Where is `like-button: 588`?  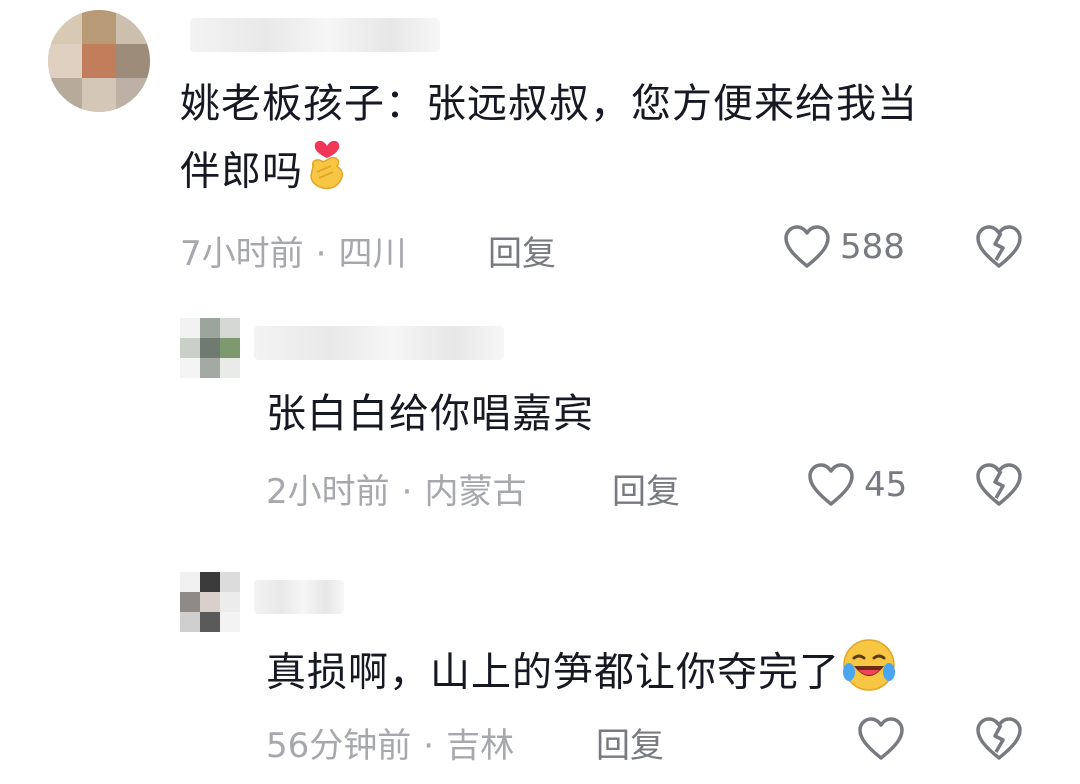
like-button: 588 is located at coordinates (843, 247).